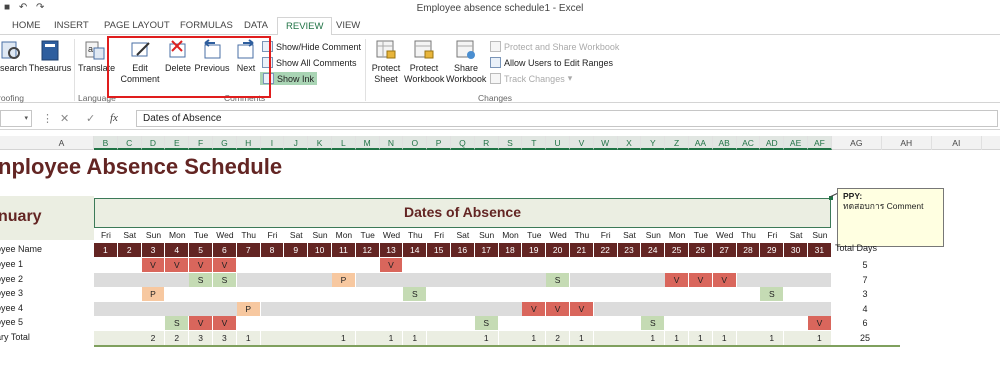  What do you see at coordinates (551, 62) in the screenshot?
I see `allow-users-edit-ranges-button: Allow Users to Edit Ranges` at bounding box center [551, 62].